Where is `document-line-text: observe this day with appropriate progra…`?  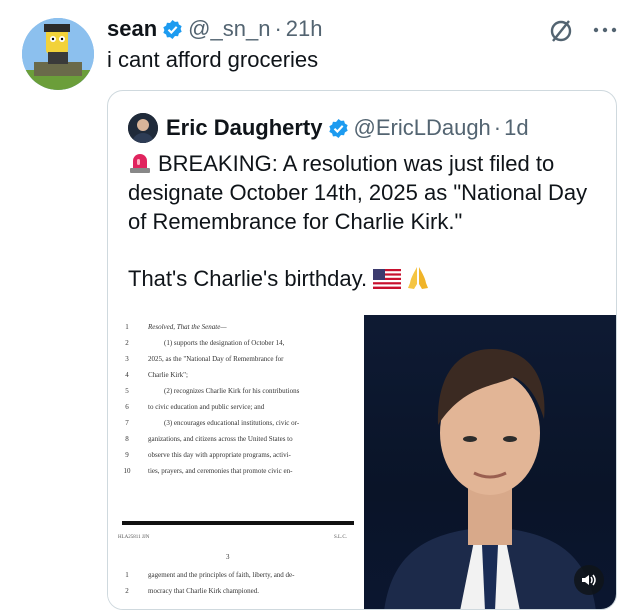 document-line-text: observe this day with appropriate progra… is located at coordinates (219, 455).